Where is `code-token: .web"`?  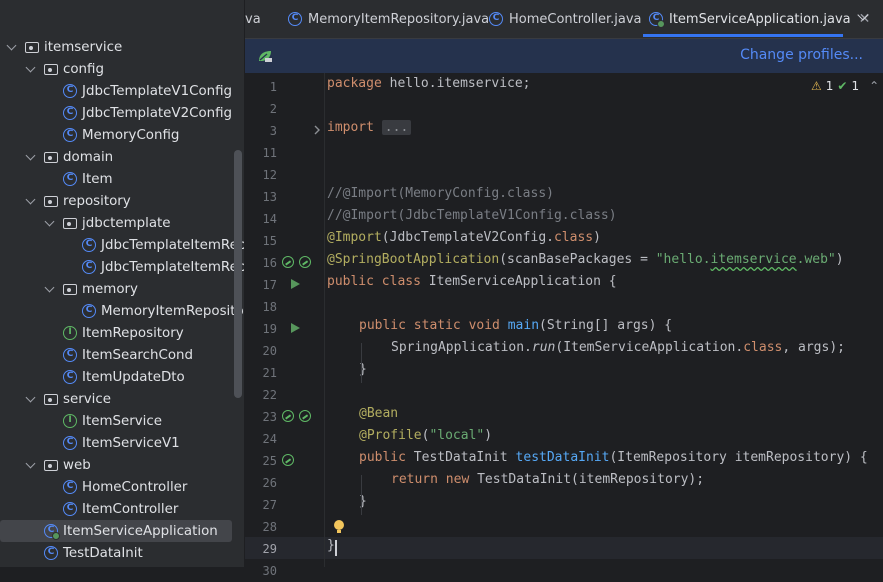 code-token: .web" is located at coordinates (816, 259).